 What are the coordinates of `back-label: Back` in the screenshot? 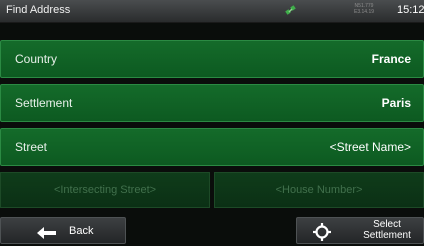 It's located at (81, 231).